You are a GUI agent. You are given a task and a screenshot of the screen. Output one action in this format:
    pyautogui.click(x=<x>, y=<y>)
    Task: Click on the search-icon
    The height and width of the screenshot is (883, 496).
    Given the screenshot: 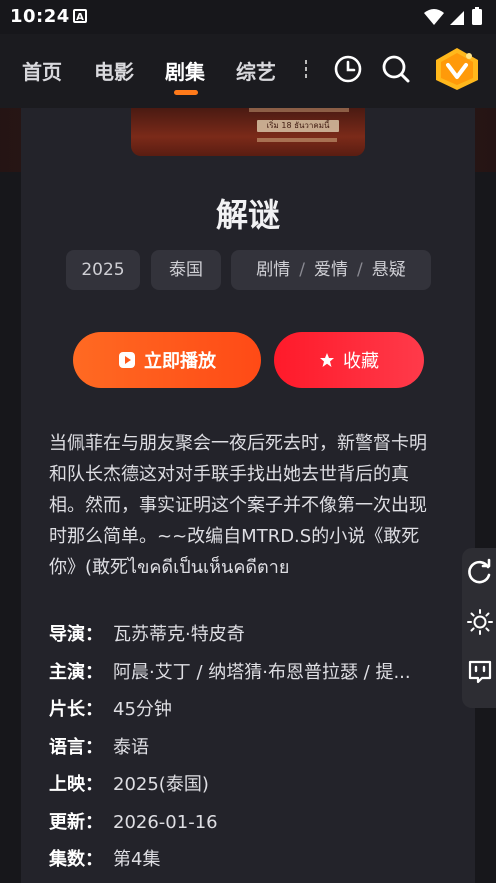 What is the action you would take?
    pyautogui.click(x=396, y=69)
    